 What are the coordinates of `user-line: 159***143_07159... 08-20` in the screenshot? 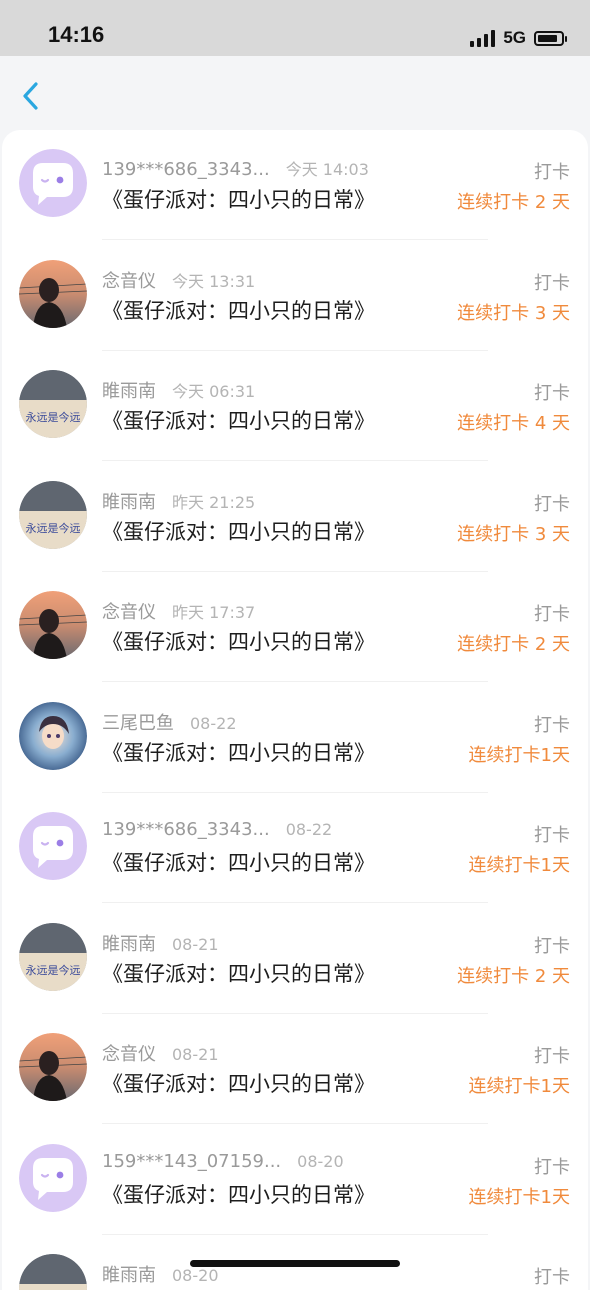 It's located at (223, 1161).